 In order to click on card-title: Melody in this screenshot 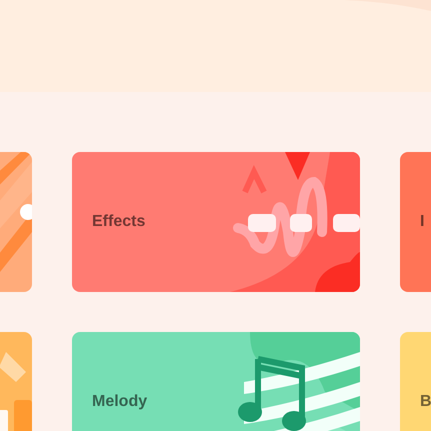, I will do `click(120, 402)`.